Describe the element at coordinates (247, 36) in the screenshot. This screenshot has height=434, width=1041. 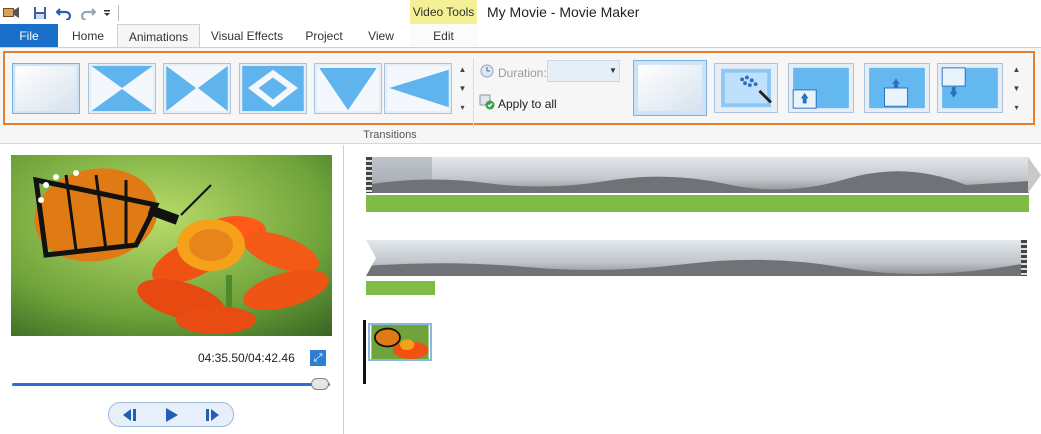
I see `tab-visual-effects: Visual Effects` at that location.